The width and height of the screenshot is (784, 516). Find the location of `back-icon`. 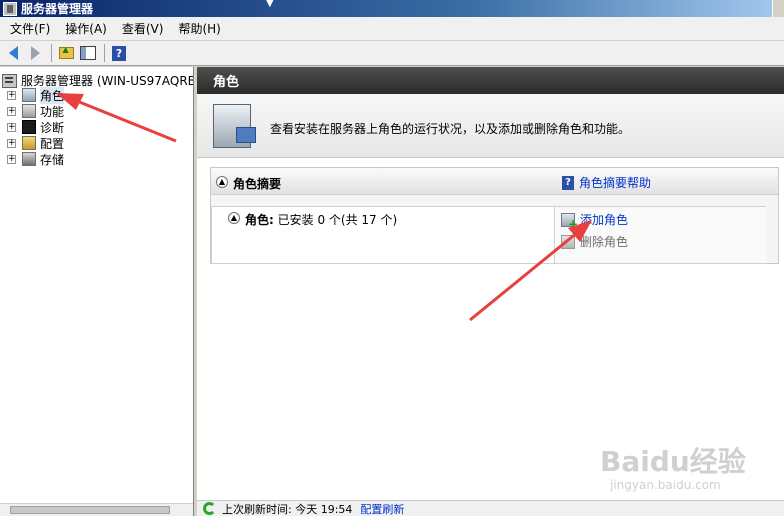

back-icon is located at coordinates (13, 53).